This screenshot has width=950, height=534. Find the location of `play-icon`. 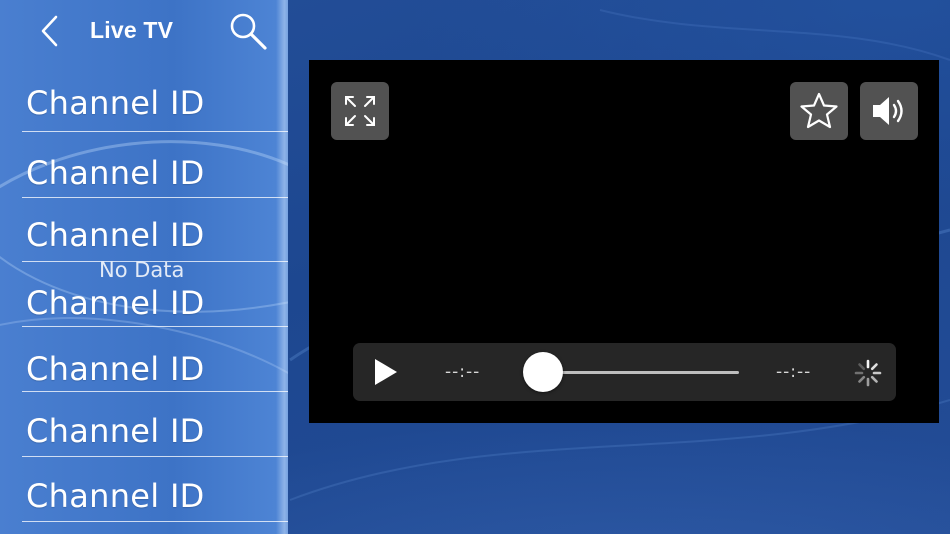

play-icon is located at coordinates (386, 372).